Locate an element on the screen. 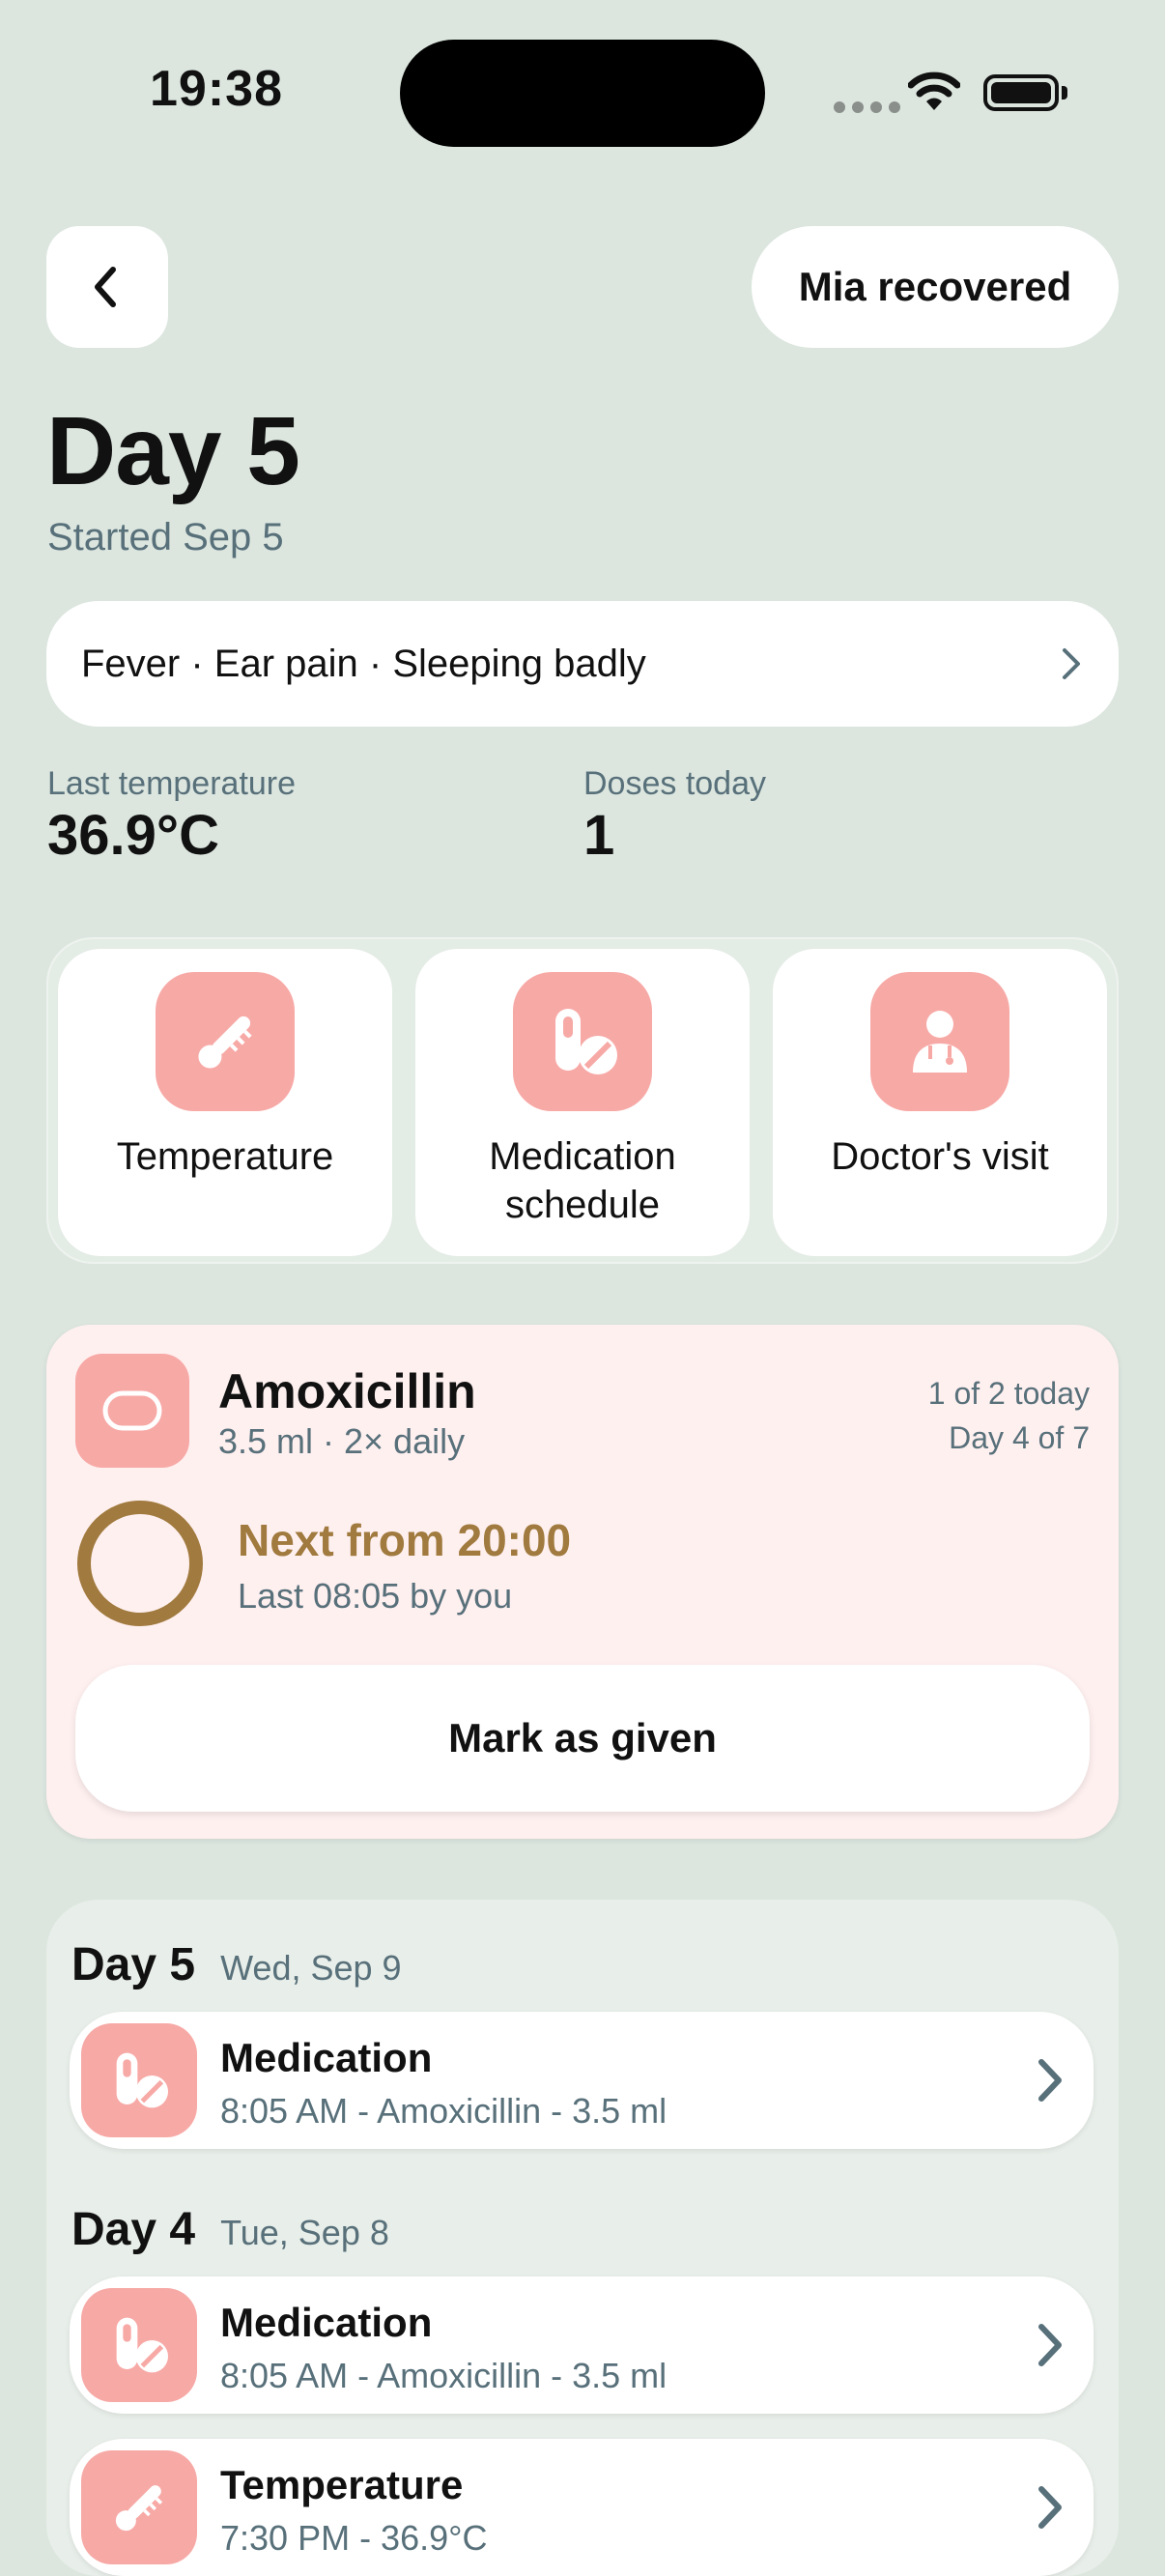  dose-timer-ring-icon is located at coordinates (140, 1564).